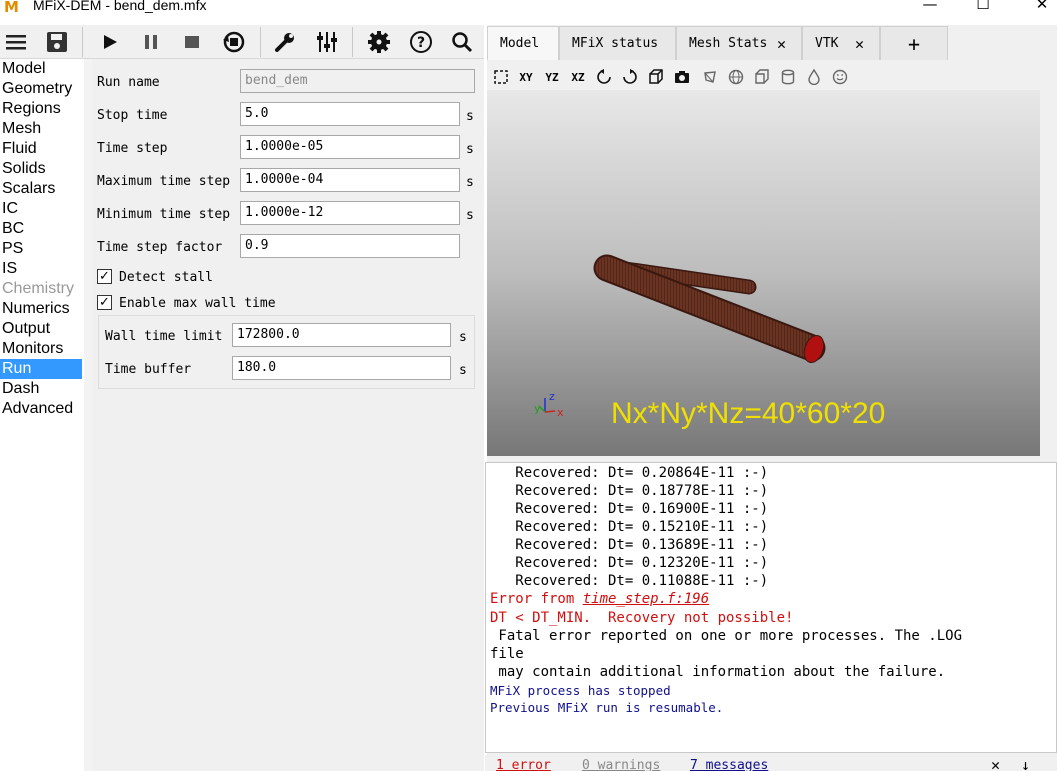 The height and width of the screenshot is (771, 1057). Describe the element at coordinates (983, 6) in the screenshot. I see `maximize-button: ☐` at that location.